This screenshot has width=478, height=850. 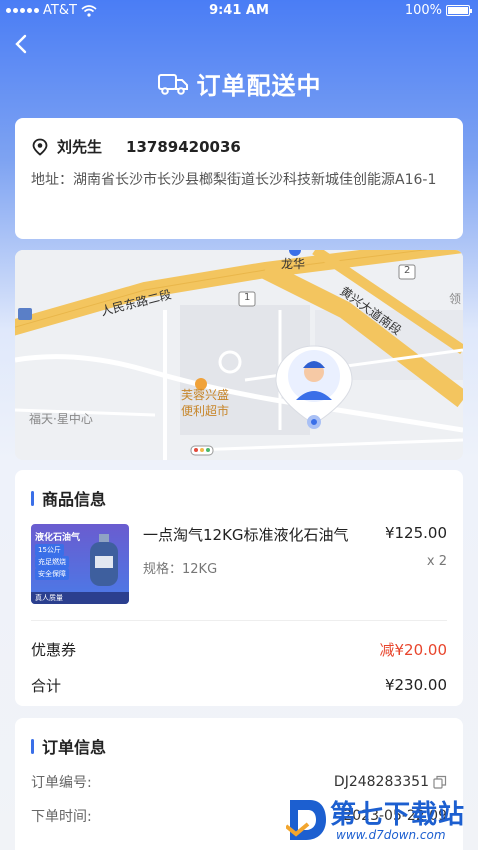 I want to click on road-marker-2: 2, so click(x=407, y=270).